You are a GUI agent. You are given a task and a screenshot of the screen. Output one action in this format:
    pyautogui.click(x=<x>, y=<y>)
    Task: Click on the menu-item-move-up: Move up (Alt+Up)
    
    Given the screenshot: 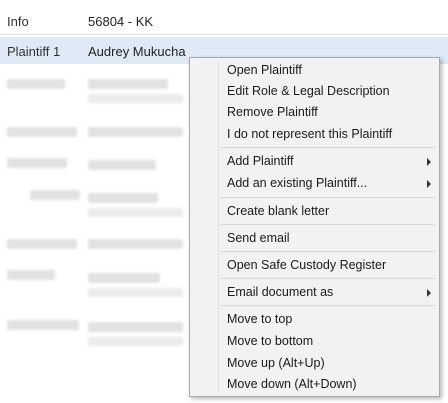 What is the action you would take?
    pyautogui.click(x=328, y=363)
    